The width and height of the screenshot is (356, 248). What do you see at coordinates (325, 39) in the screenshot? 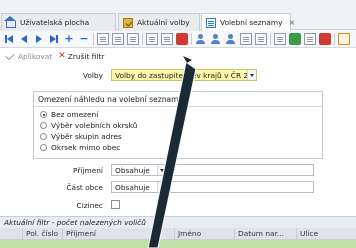
I see `report-red-icon` at bounding box center [325, 39].